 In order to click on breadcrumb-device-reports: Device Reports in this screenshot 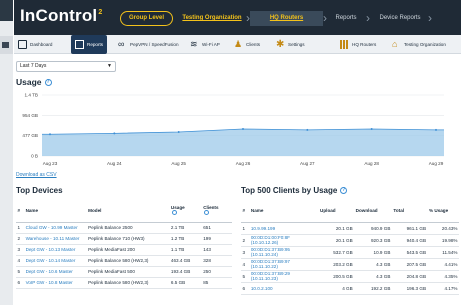, I will do `click(400, 18)`.